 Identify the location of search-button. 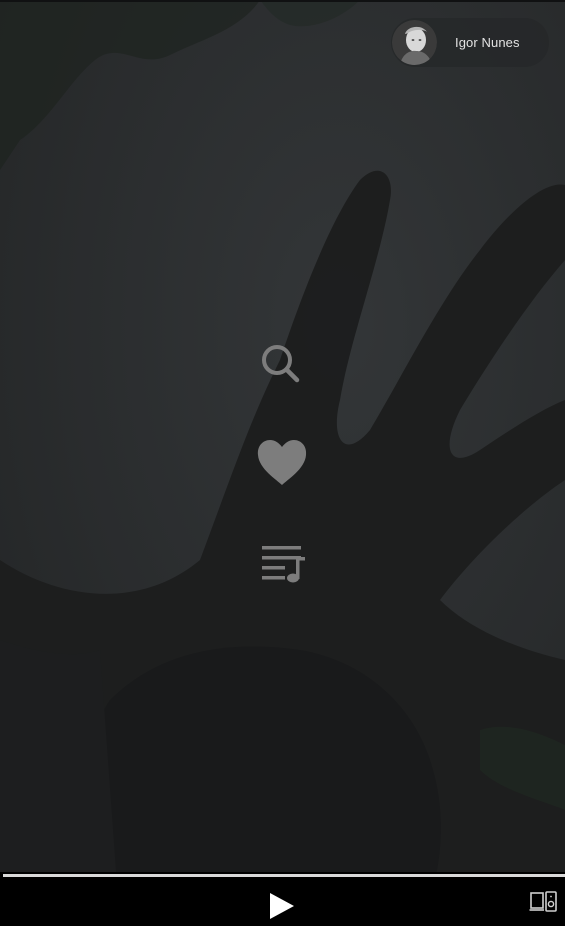
(281, 364).